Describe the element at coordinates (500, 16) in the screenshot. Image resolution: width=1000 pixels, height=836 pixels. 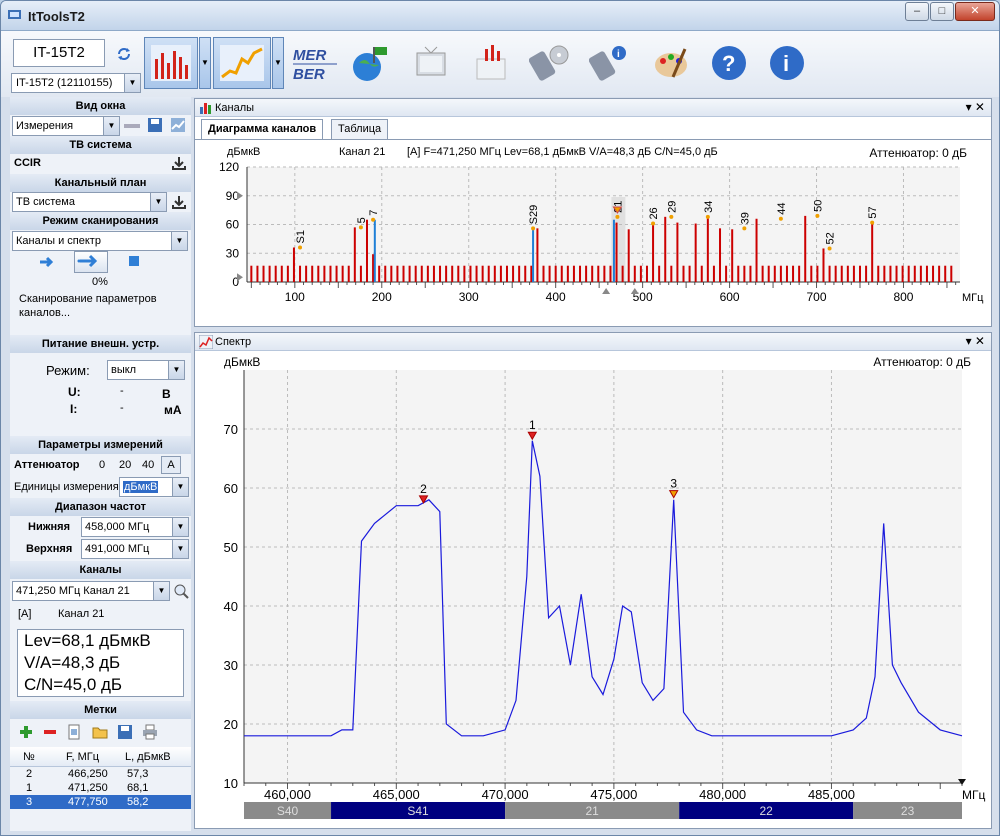
I see `title-bar: ItToolsT2 – □ ✕` at that location.